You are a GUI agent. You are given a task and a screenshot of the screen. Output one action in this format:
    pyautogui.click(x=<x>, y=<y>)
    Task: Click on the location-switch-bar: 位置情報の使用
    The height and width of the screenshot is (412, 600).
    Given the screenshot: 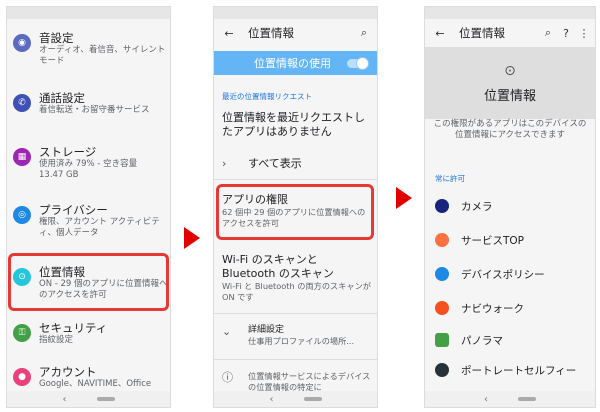 What is the action you would take?
    pyautogui.click(x=295, y=63)
    